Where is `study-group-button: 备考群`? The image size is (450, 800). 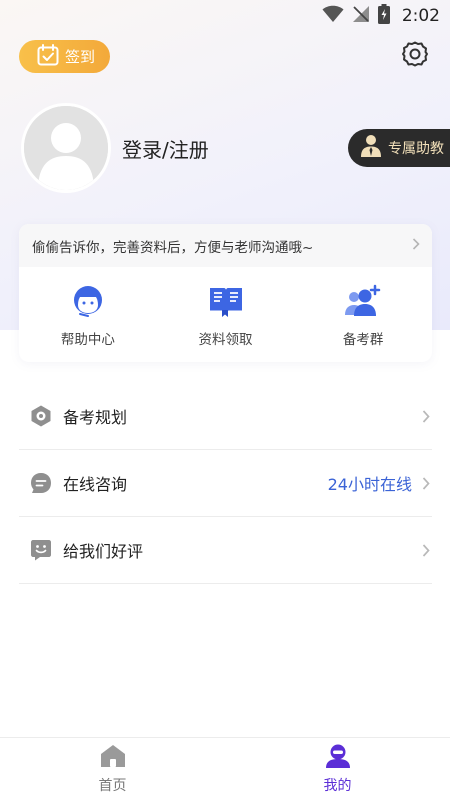
study-group-button: 备考群 is located at coordinates (363, 314).